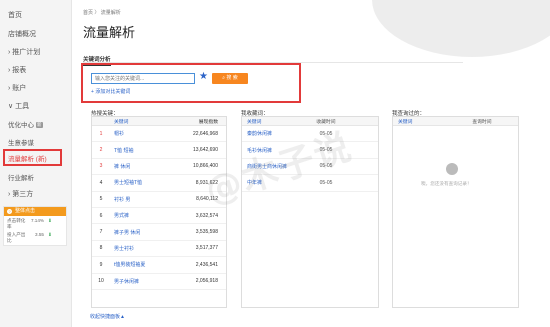  What do you see at coordinates (101, 215) in the screenshot?
I see `rank: 6` at bounding box center [101, 215].